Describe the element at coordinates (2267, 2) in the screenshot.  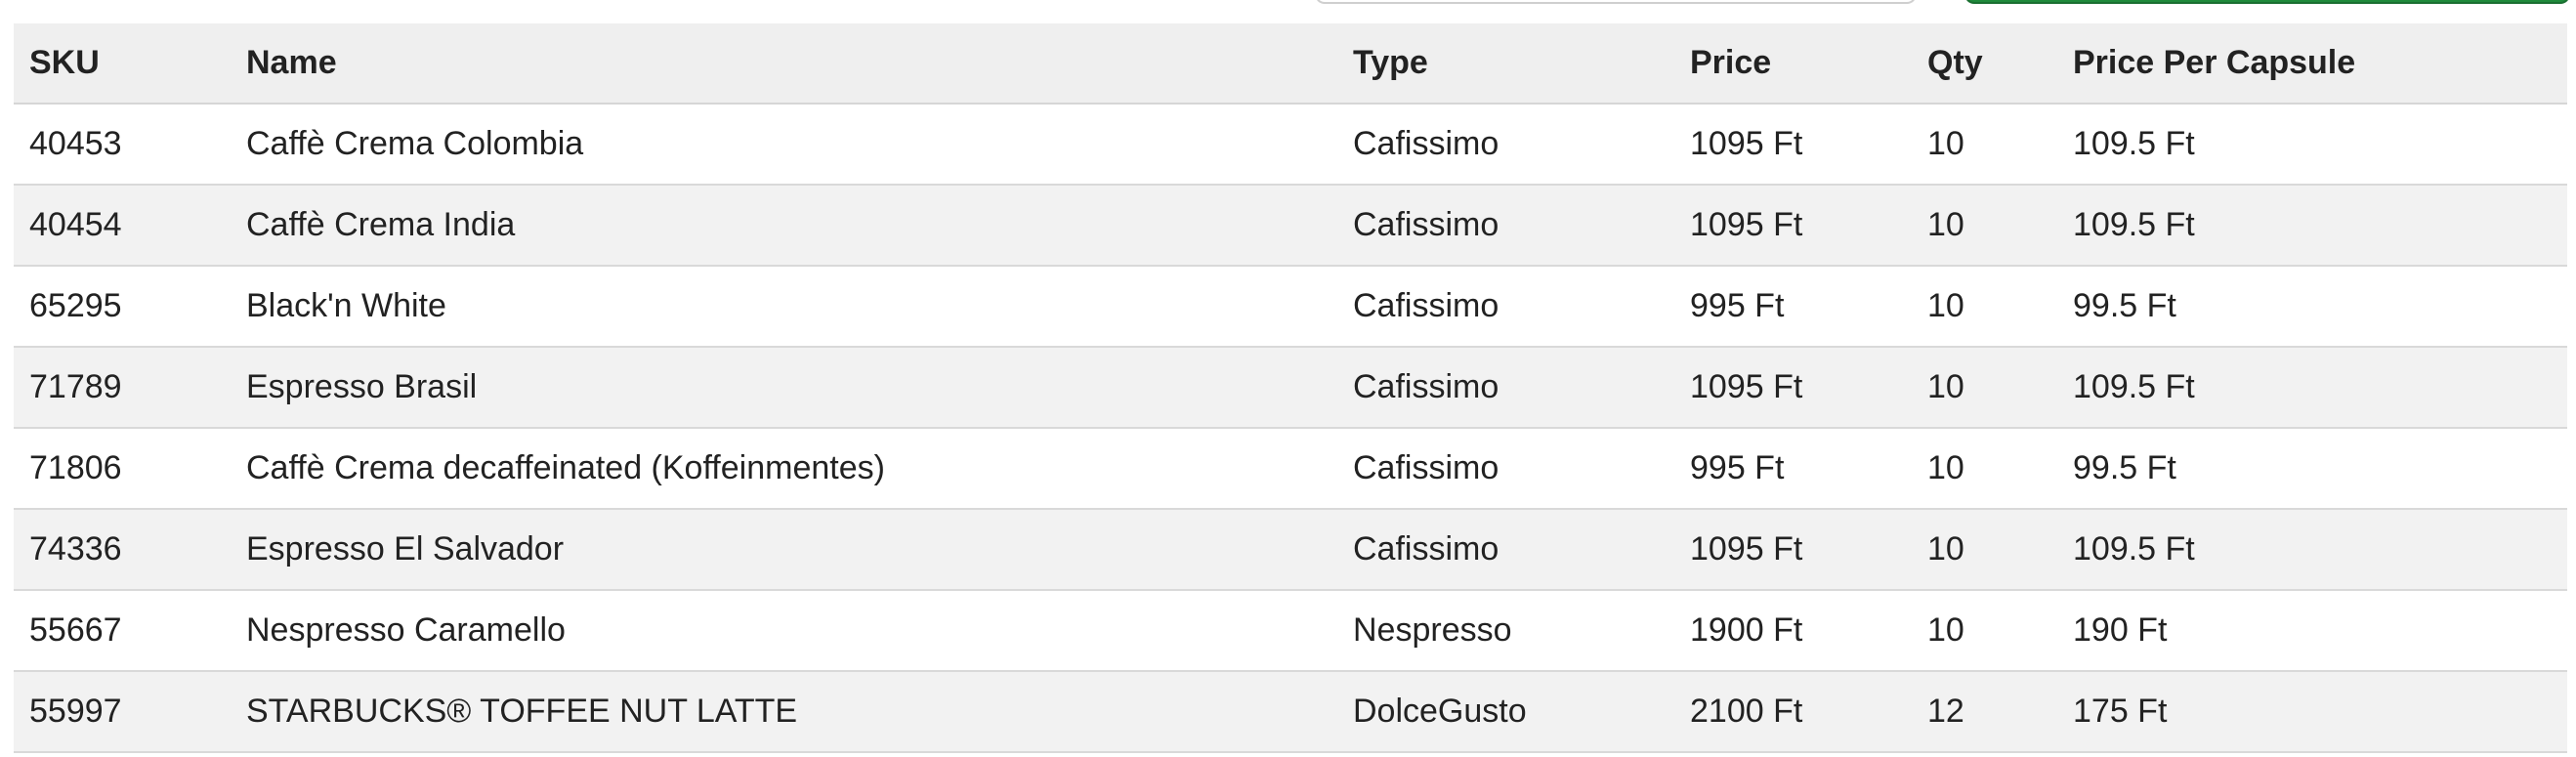
I see `action-button` at that location.